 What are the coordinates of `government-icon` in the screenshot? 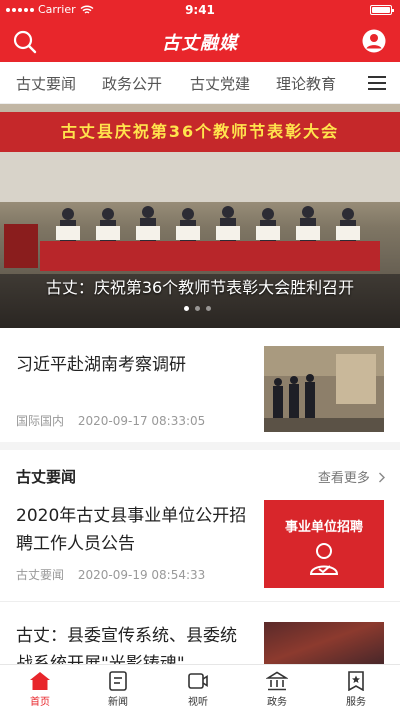 It's located at (277, 681).